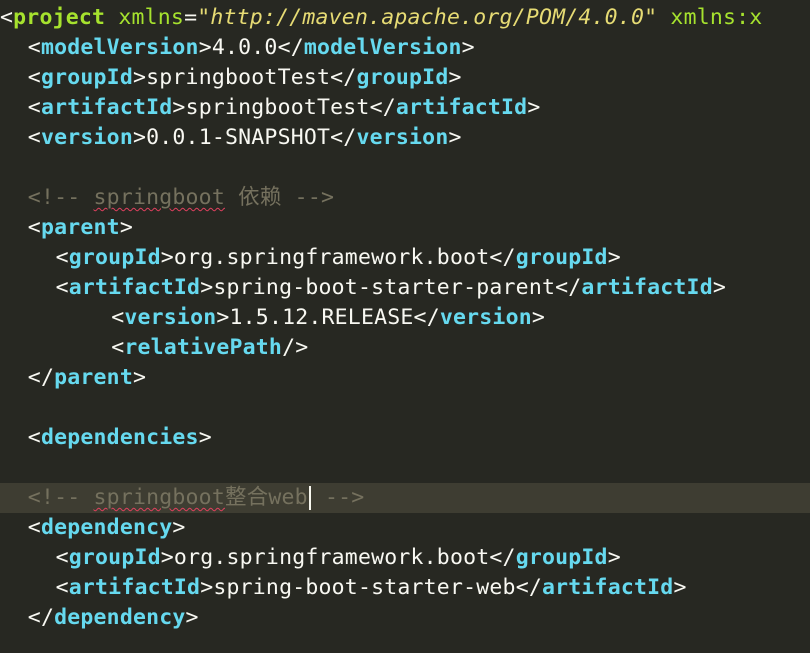 The image size is (810, 653). Describe the element at coordinates (405, 228) in the screenshot. I see `code-line: <parent>` at that location.